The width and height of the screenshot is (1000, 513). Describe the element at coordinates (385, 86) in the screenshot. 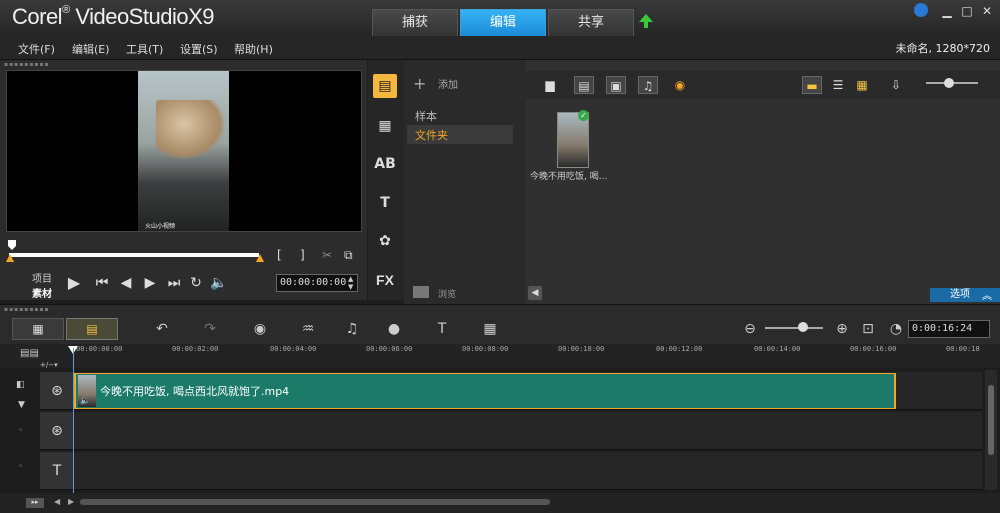

I see `media-icon: ▤` at that location.